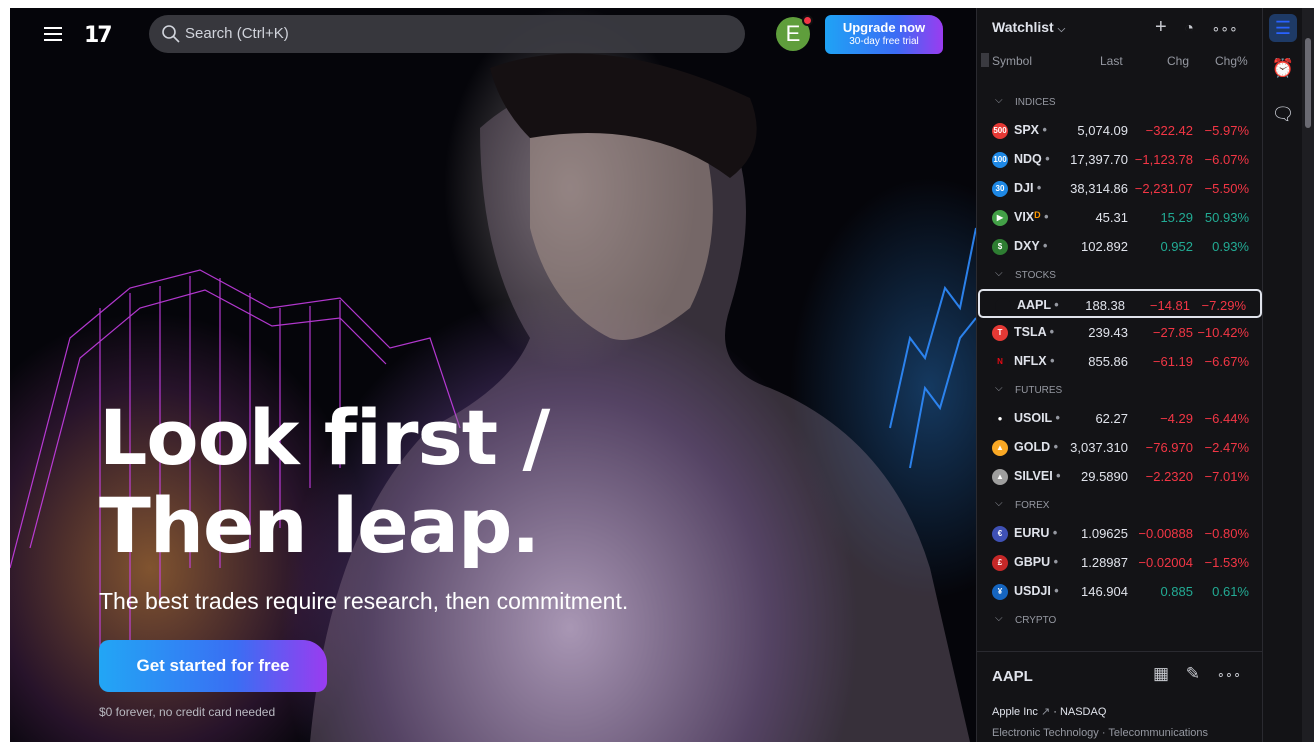 Image resolution: width=1314 pixels, height=742 pixels. What do you see at coordinates (1176, 246) in the screenshot?
I see `row-change: 0.952` at bounding box center [1176, 246].